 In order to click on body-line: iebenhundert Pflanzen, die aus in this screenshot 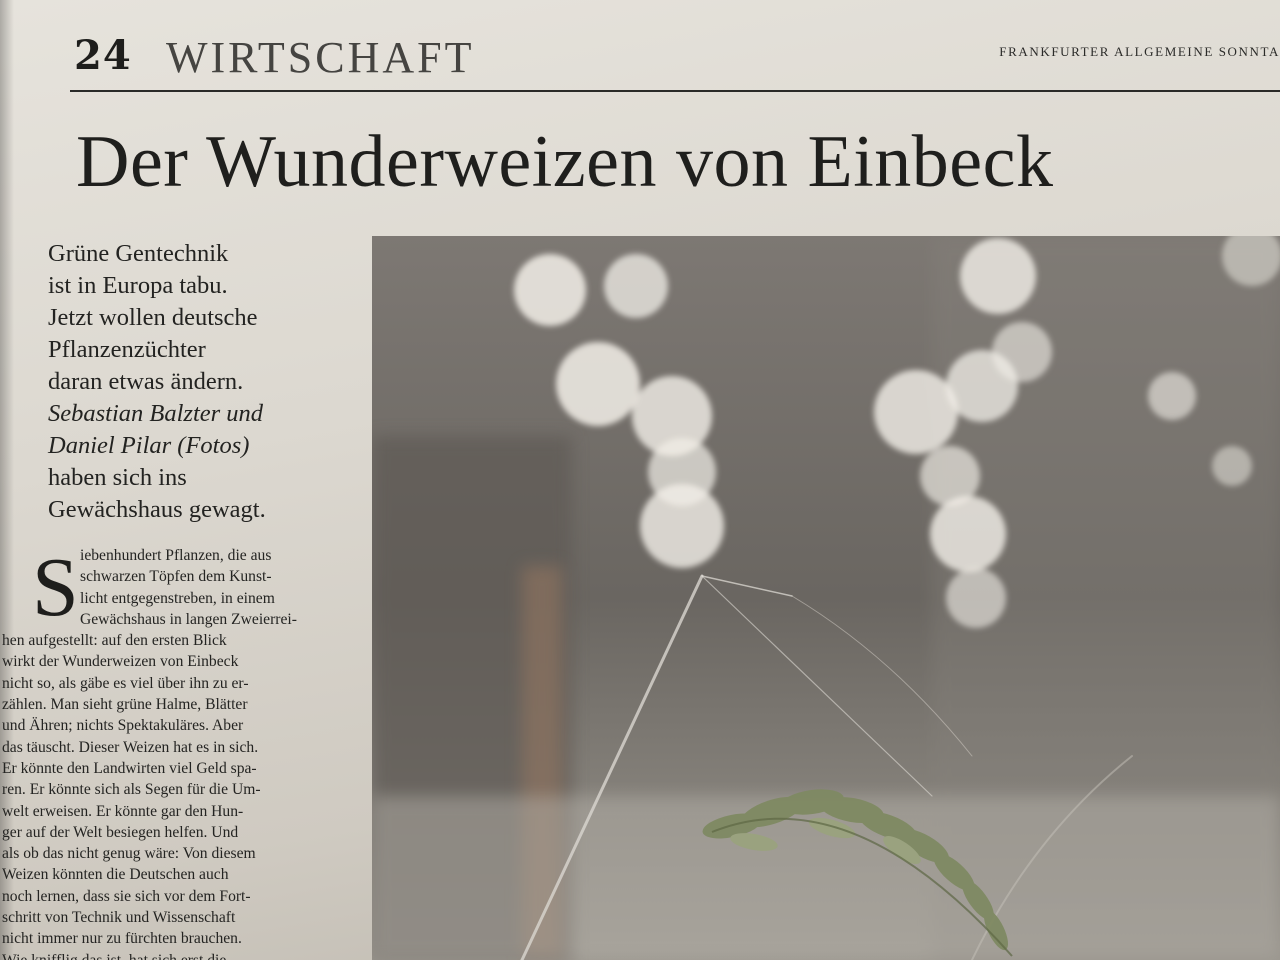, I will do `click(176, 555)`.